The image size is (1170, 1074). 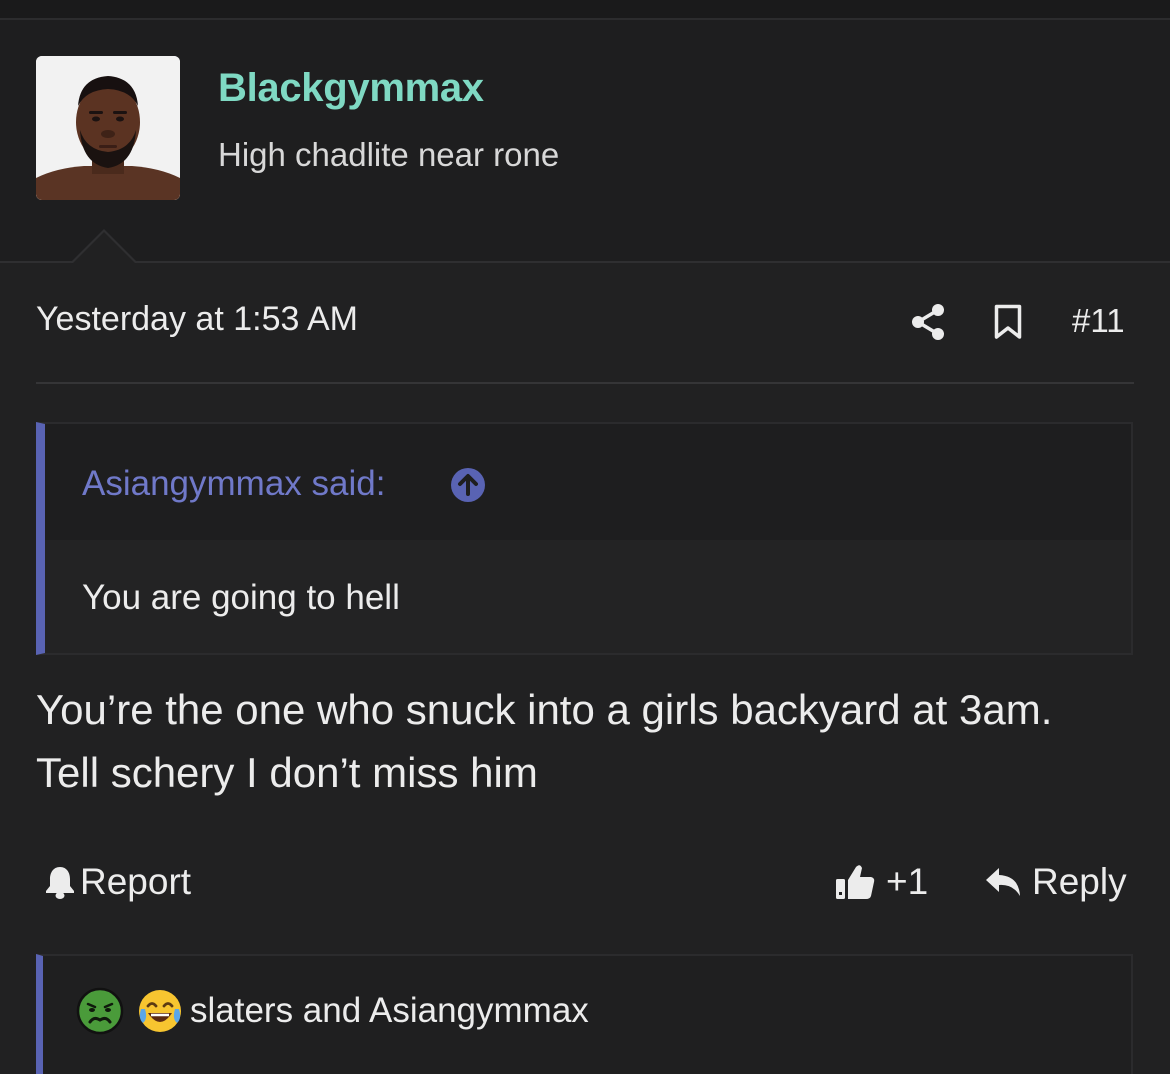 What do you see at coordinates (241, 597) in the screenshot?
I see `quote-text: You are going to hell` at bounding box center [241, 597].